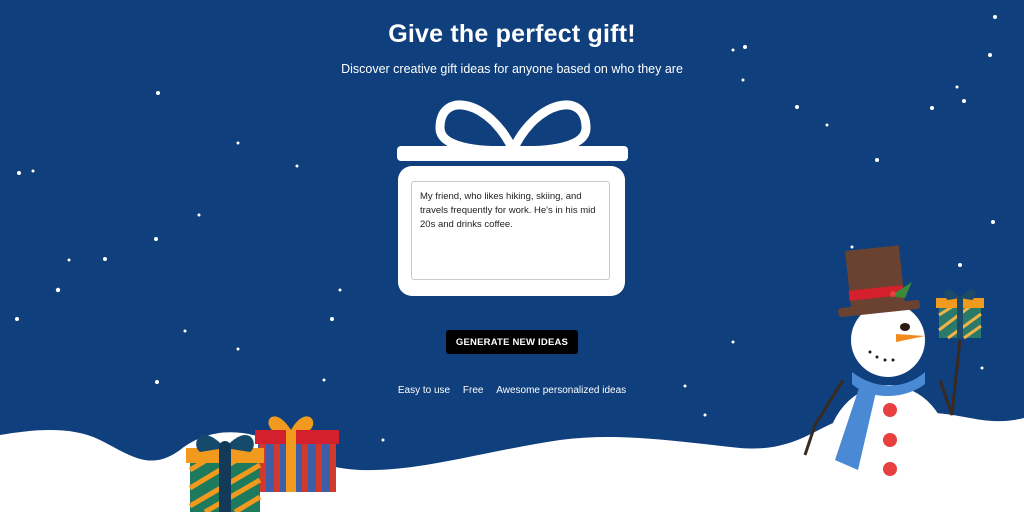  Describe the element at coordinates (512, 34) in the screenshot. I see `page-title: Give the perfect gift!` at that location.